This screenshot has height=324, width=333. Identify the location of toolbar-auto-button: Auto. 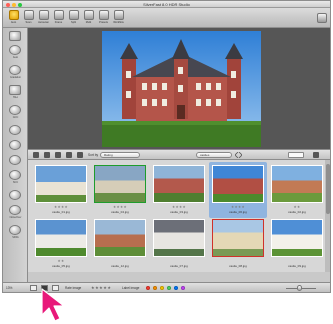
(13, 18).